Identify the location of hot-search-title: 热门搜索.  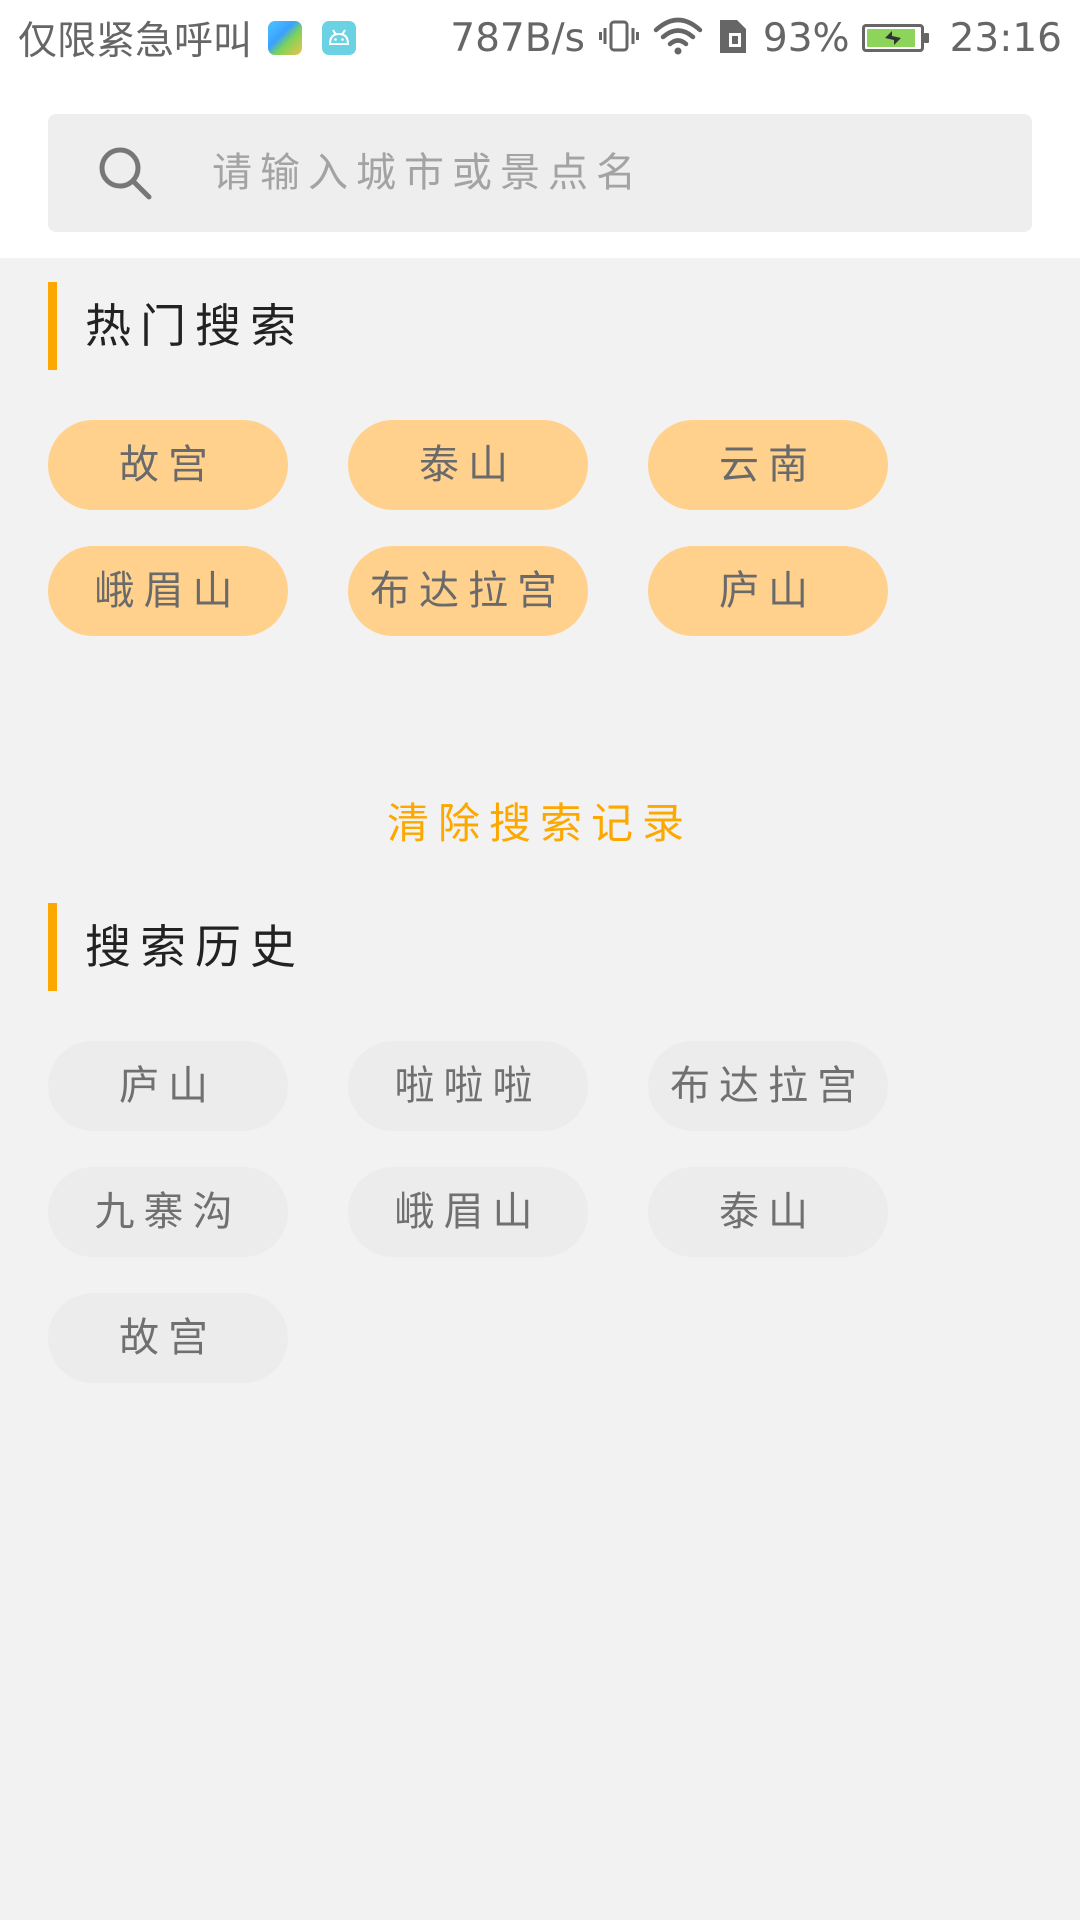
(176, 326).